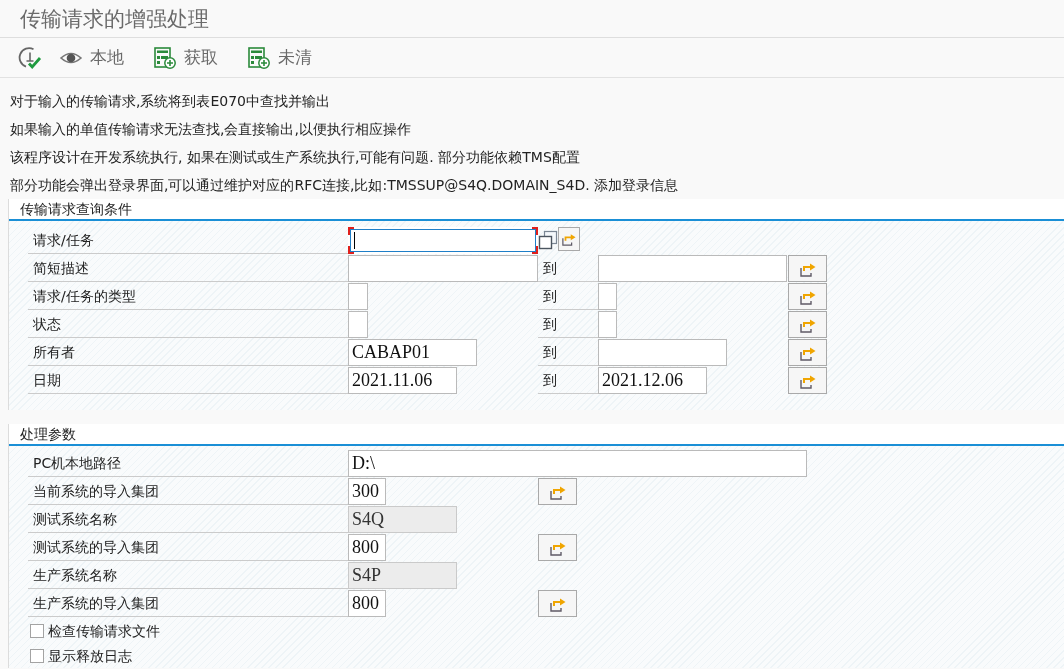 The height and width of the screenshot is (669, 1064). I want to click on field-label: 状态, so click(188, 324).